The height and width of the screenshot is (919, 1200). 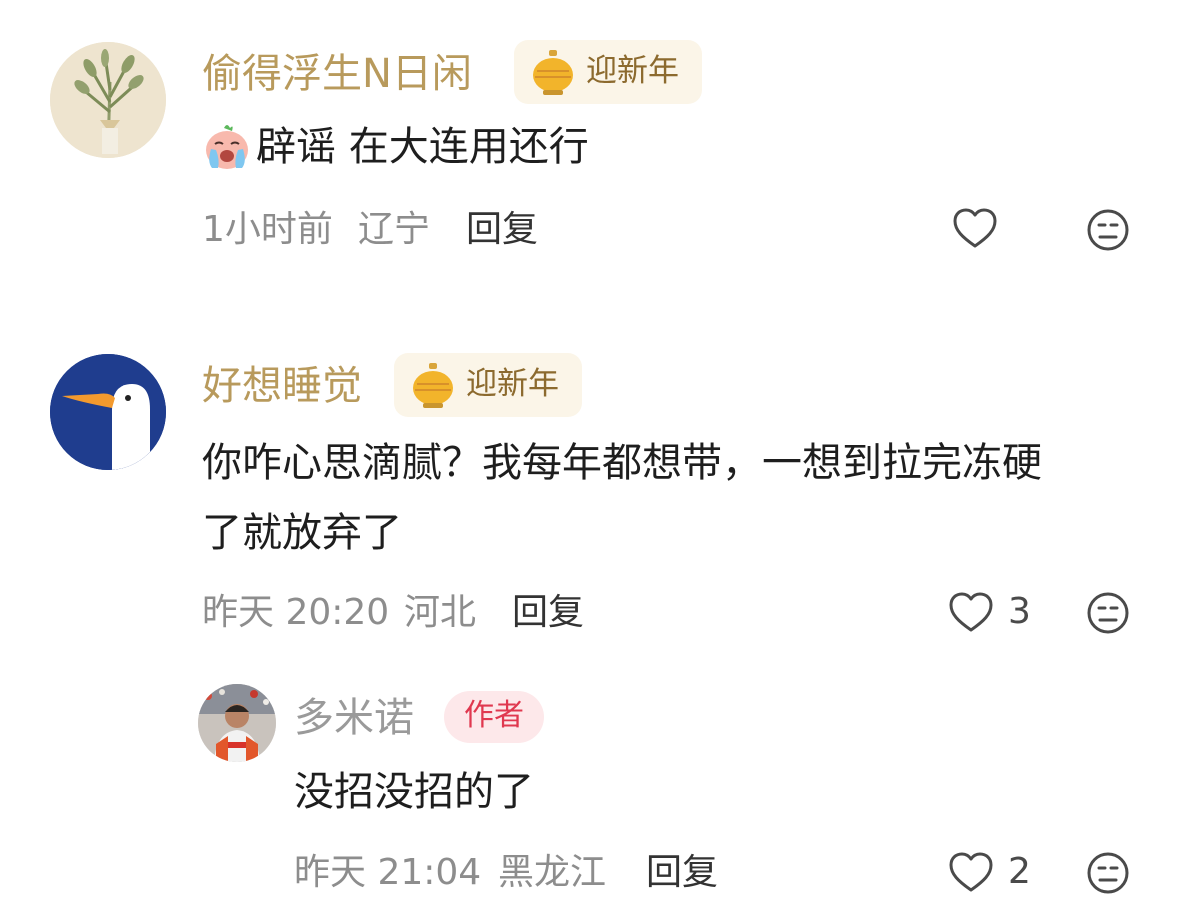 I want to click on like-button: 3, so click(x=989, y=612).